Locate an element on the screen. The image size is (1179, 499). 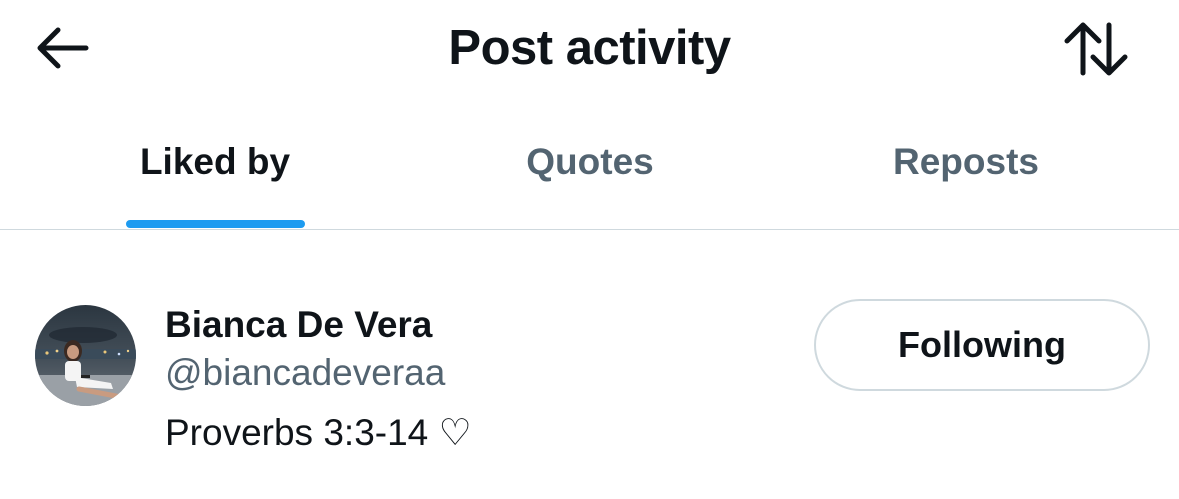
avatar is located at coordinates (85, 355).